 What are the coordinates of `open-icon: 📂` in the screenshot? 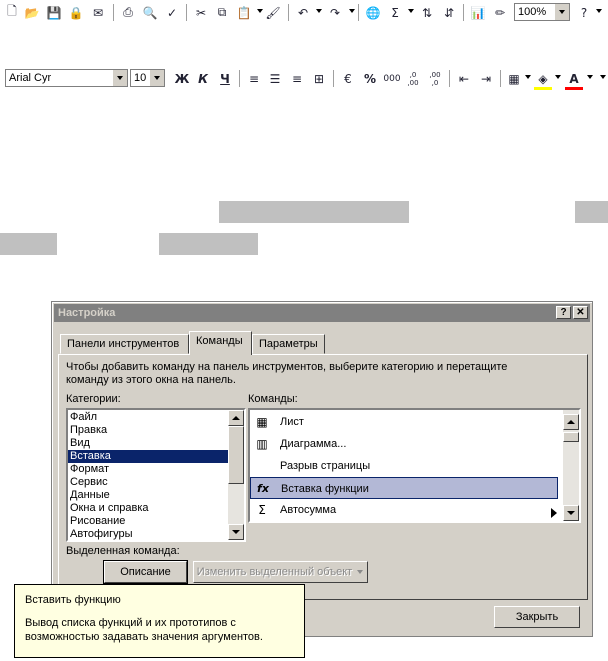 It's located at (32, 12).